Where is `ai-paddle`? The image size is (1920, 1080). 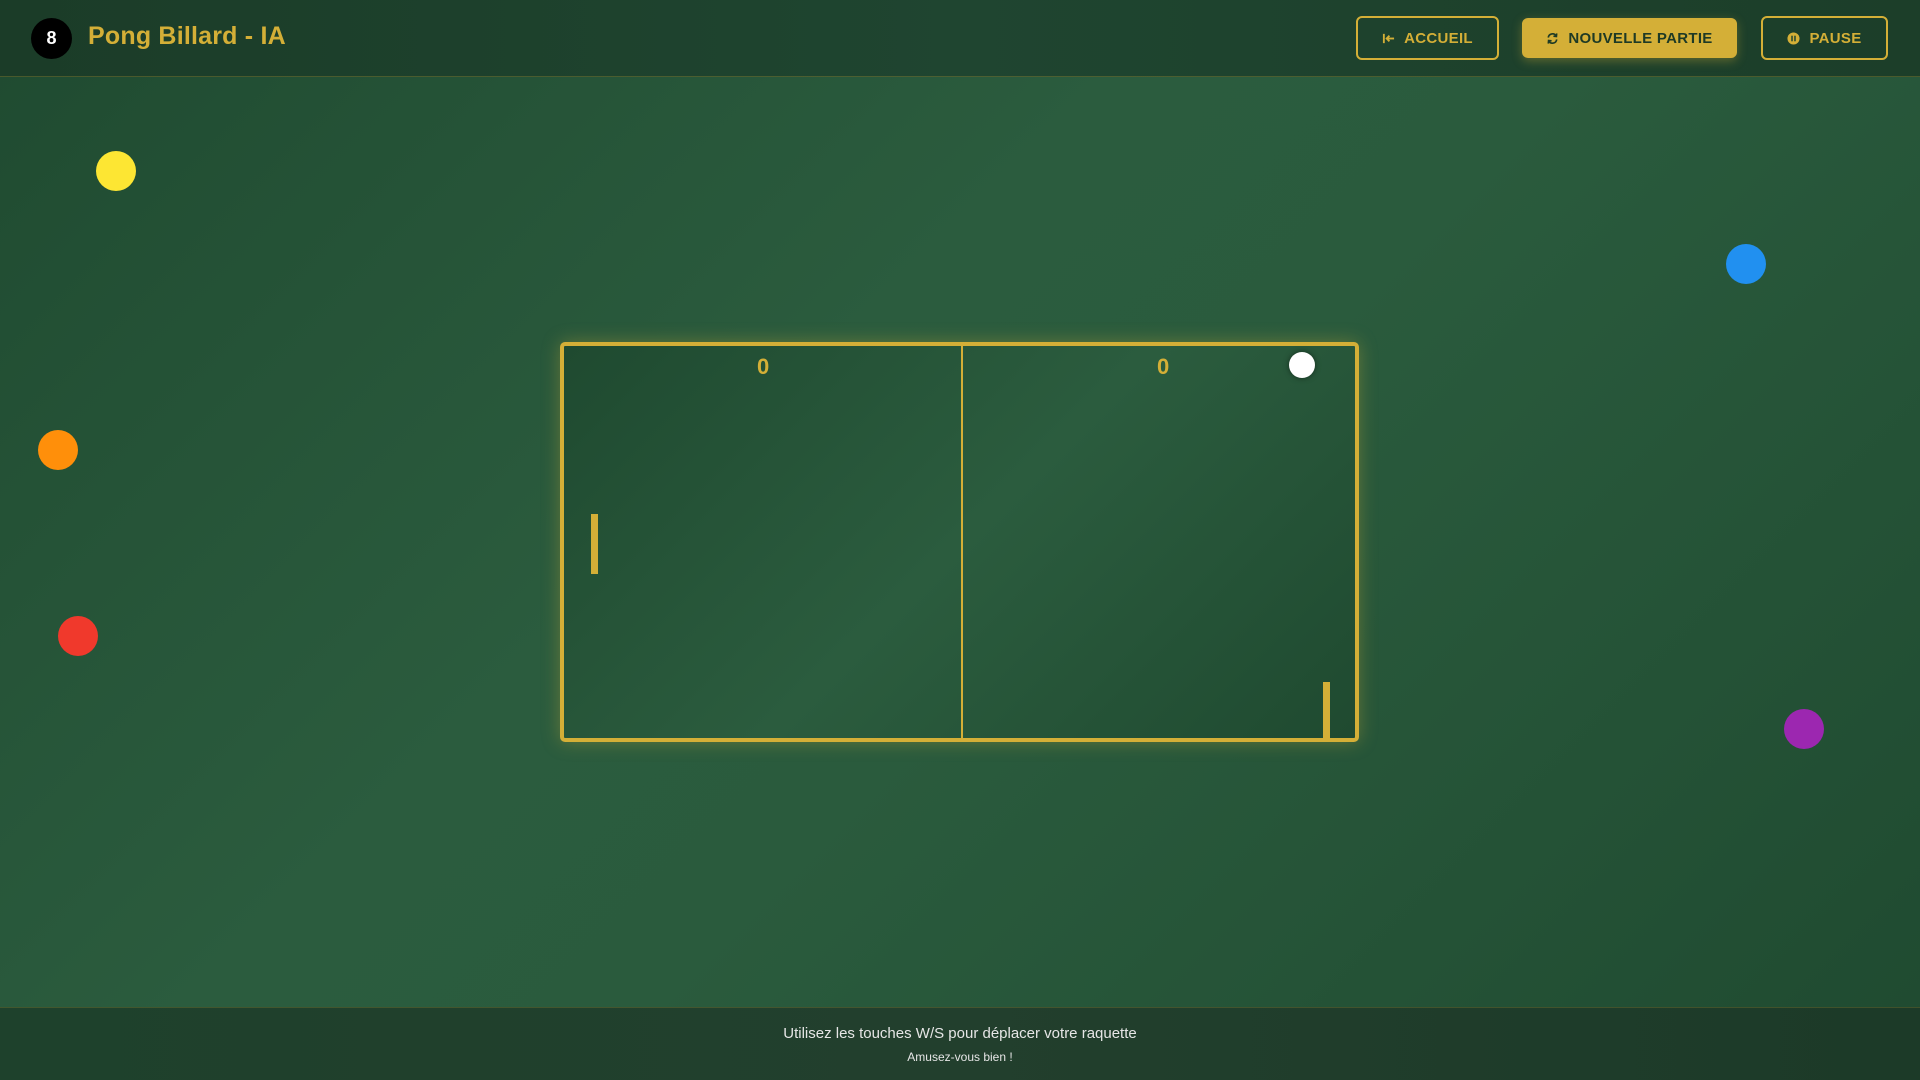 ai-paddle is located at coordinates (1326, 712).